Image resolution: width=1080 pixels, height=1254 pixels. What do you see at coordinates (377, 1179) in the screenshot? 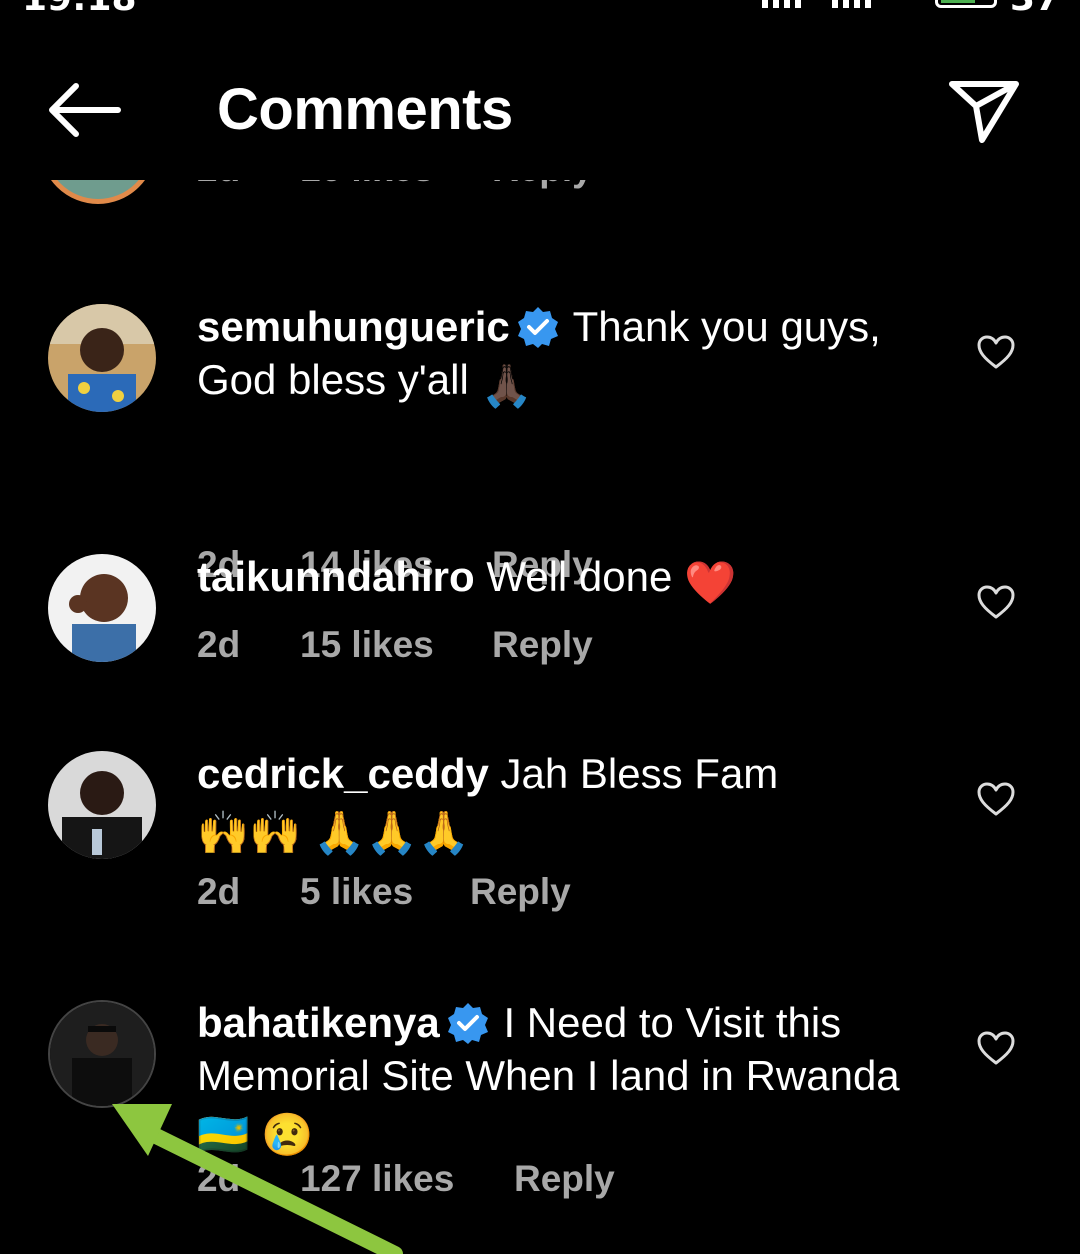
I see `likes-count: 127 likes` at bounding box center [377, 1179].